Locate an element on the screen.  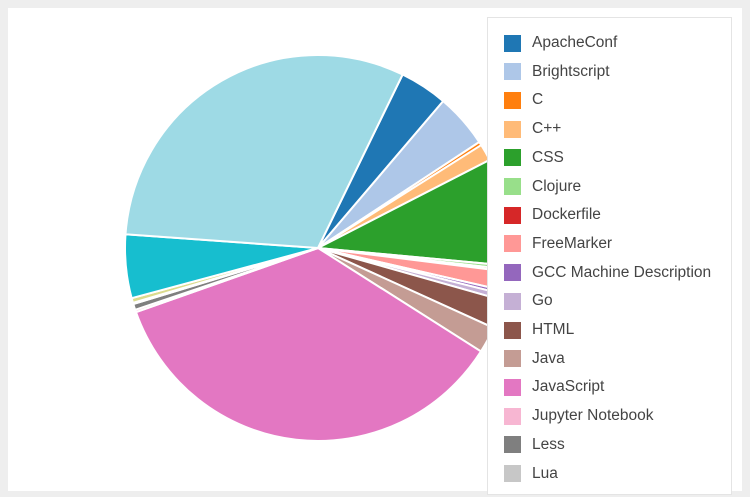
legend-label: Jupyter Notebook is located at coordinates (593, 416).